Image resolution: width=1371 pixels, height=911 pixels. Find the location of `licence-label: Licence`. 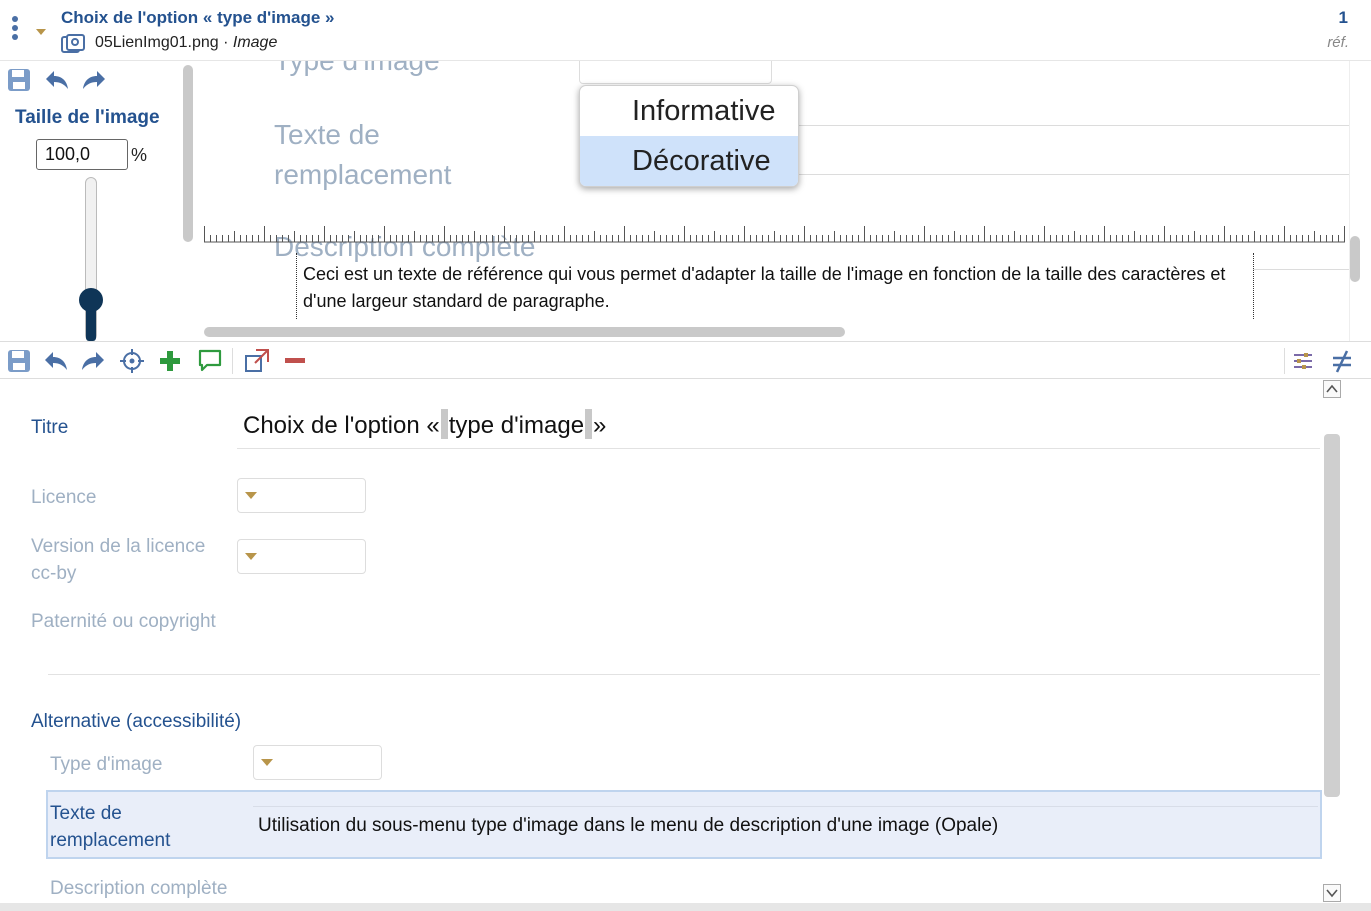

licence-label: Licence is located at coordinates (64, 497).